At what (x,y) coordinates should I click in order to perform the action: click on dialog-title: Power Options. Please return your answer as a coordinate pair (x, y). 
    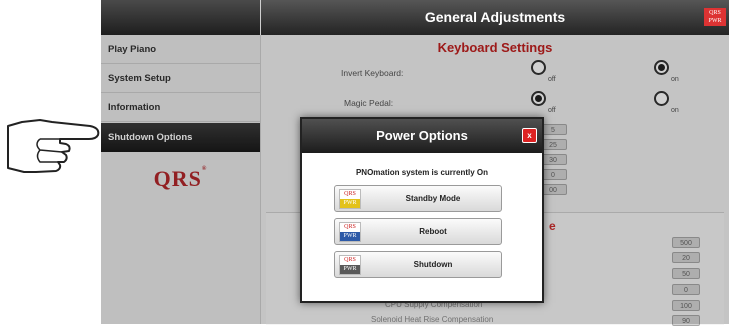
    Looking at the image, I should click on (422, 136).